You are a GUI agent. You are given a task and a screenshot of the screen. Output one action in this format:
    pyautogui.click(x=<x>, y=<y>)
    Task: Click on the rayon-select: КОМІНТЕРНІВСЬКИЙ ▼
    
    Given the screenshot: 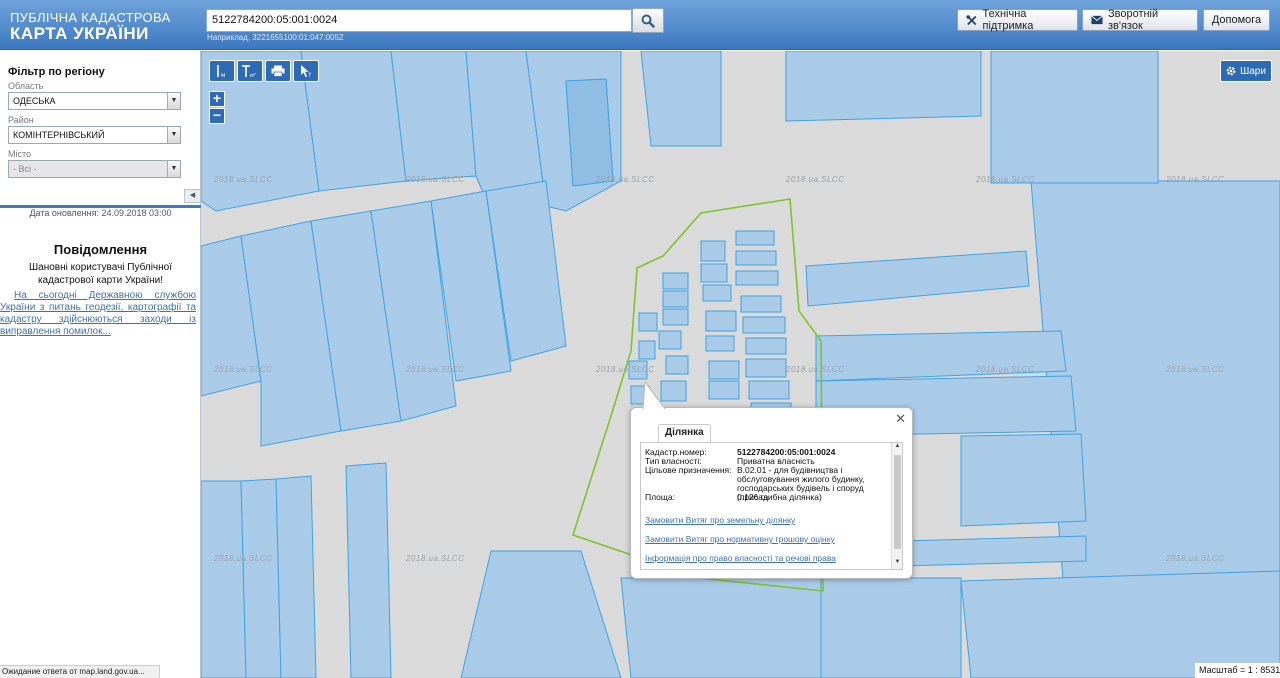 What is the action you would take?
    pyautogui.click(x=94, y=135)
    